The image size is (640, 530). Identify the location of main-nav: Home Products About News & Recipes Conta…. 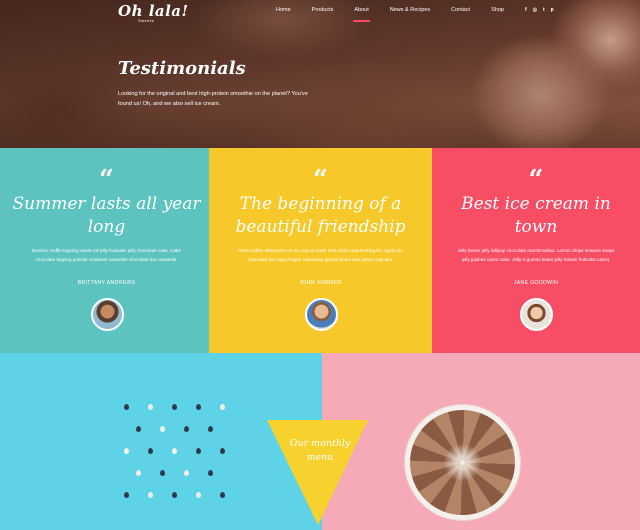
(415, 14).